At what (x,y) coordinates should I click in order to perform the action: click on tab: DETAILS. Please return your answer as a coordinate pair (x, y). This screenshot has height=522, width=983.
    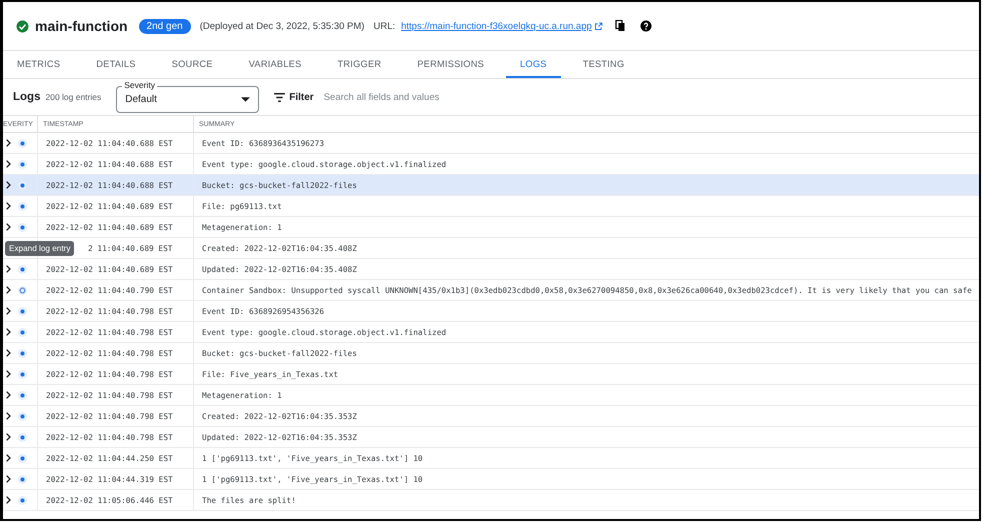
    Looking at the image, I should click on (116, 64).